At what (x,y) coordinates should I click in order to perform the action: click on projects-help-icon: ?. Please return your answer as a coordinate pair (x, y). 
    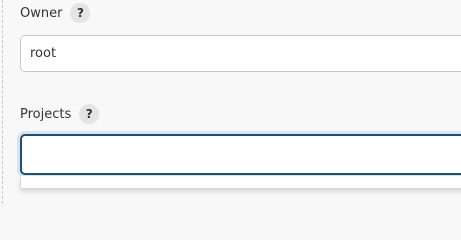
    Looking at the image, I should click on (89, 114).